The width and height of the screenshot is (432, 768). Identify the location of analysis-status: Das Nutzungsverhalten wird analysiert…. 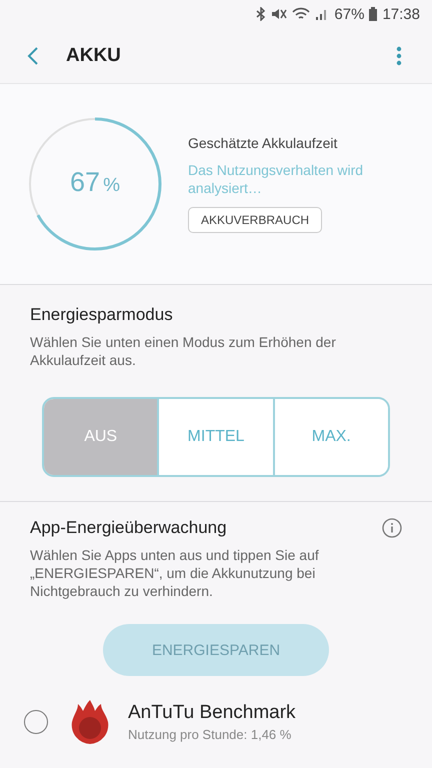
(276, 178).